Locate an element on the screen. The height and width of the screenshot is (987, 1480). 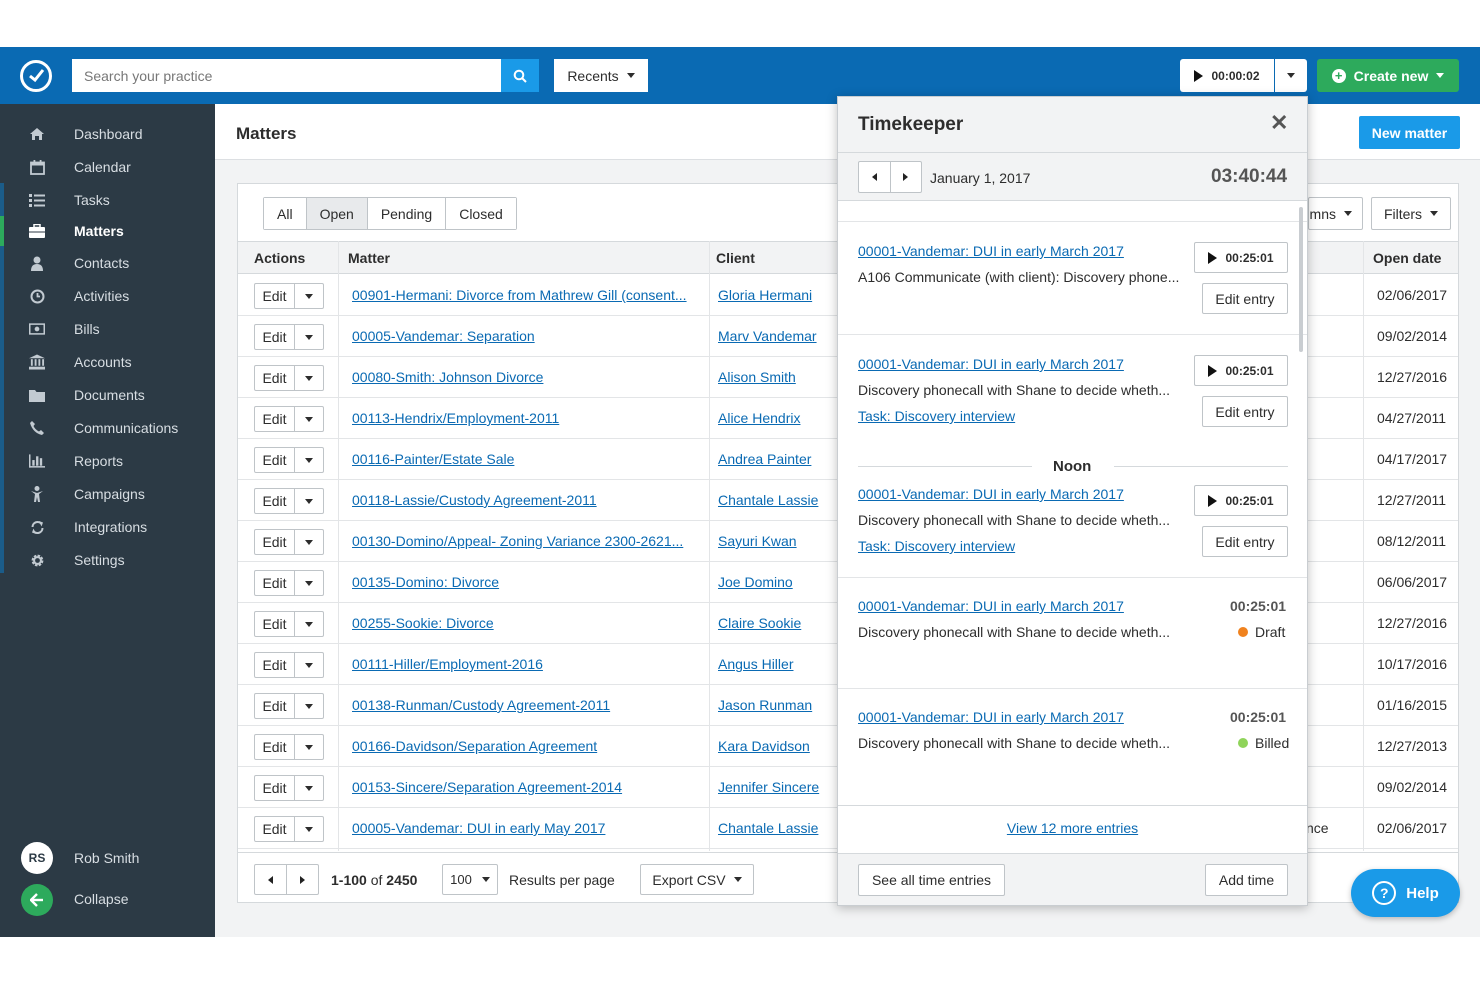
matter-link: 00116-Painter/Estate Sale is located at coordinates (433, 459).